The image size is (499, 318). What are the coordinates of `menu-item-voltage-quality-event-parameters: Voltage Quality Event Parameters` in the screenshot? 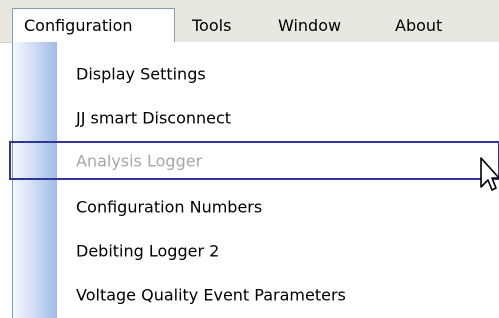 It's located at (256, 294).